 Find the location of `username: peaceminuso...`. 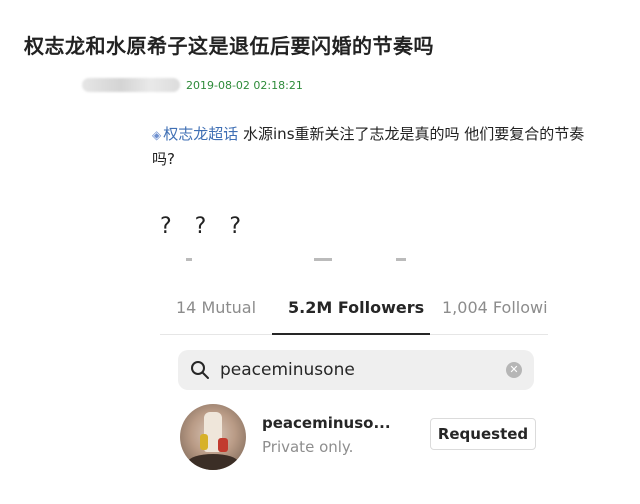

username: peaceminuso... is located at coordinates (326, 423).